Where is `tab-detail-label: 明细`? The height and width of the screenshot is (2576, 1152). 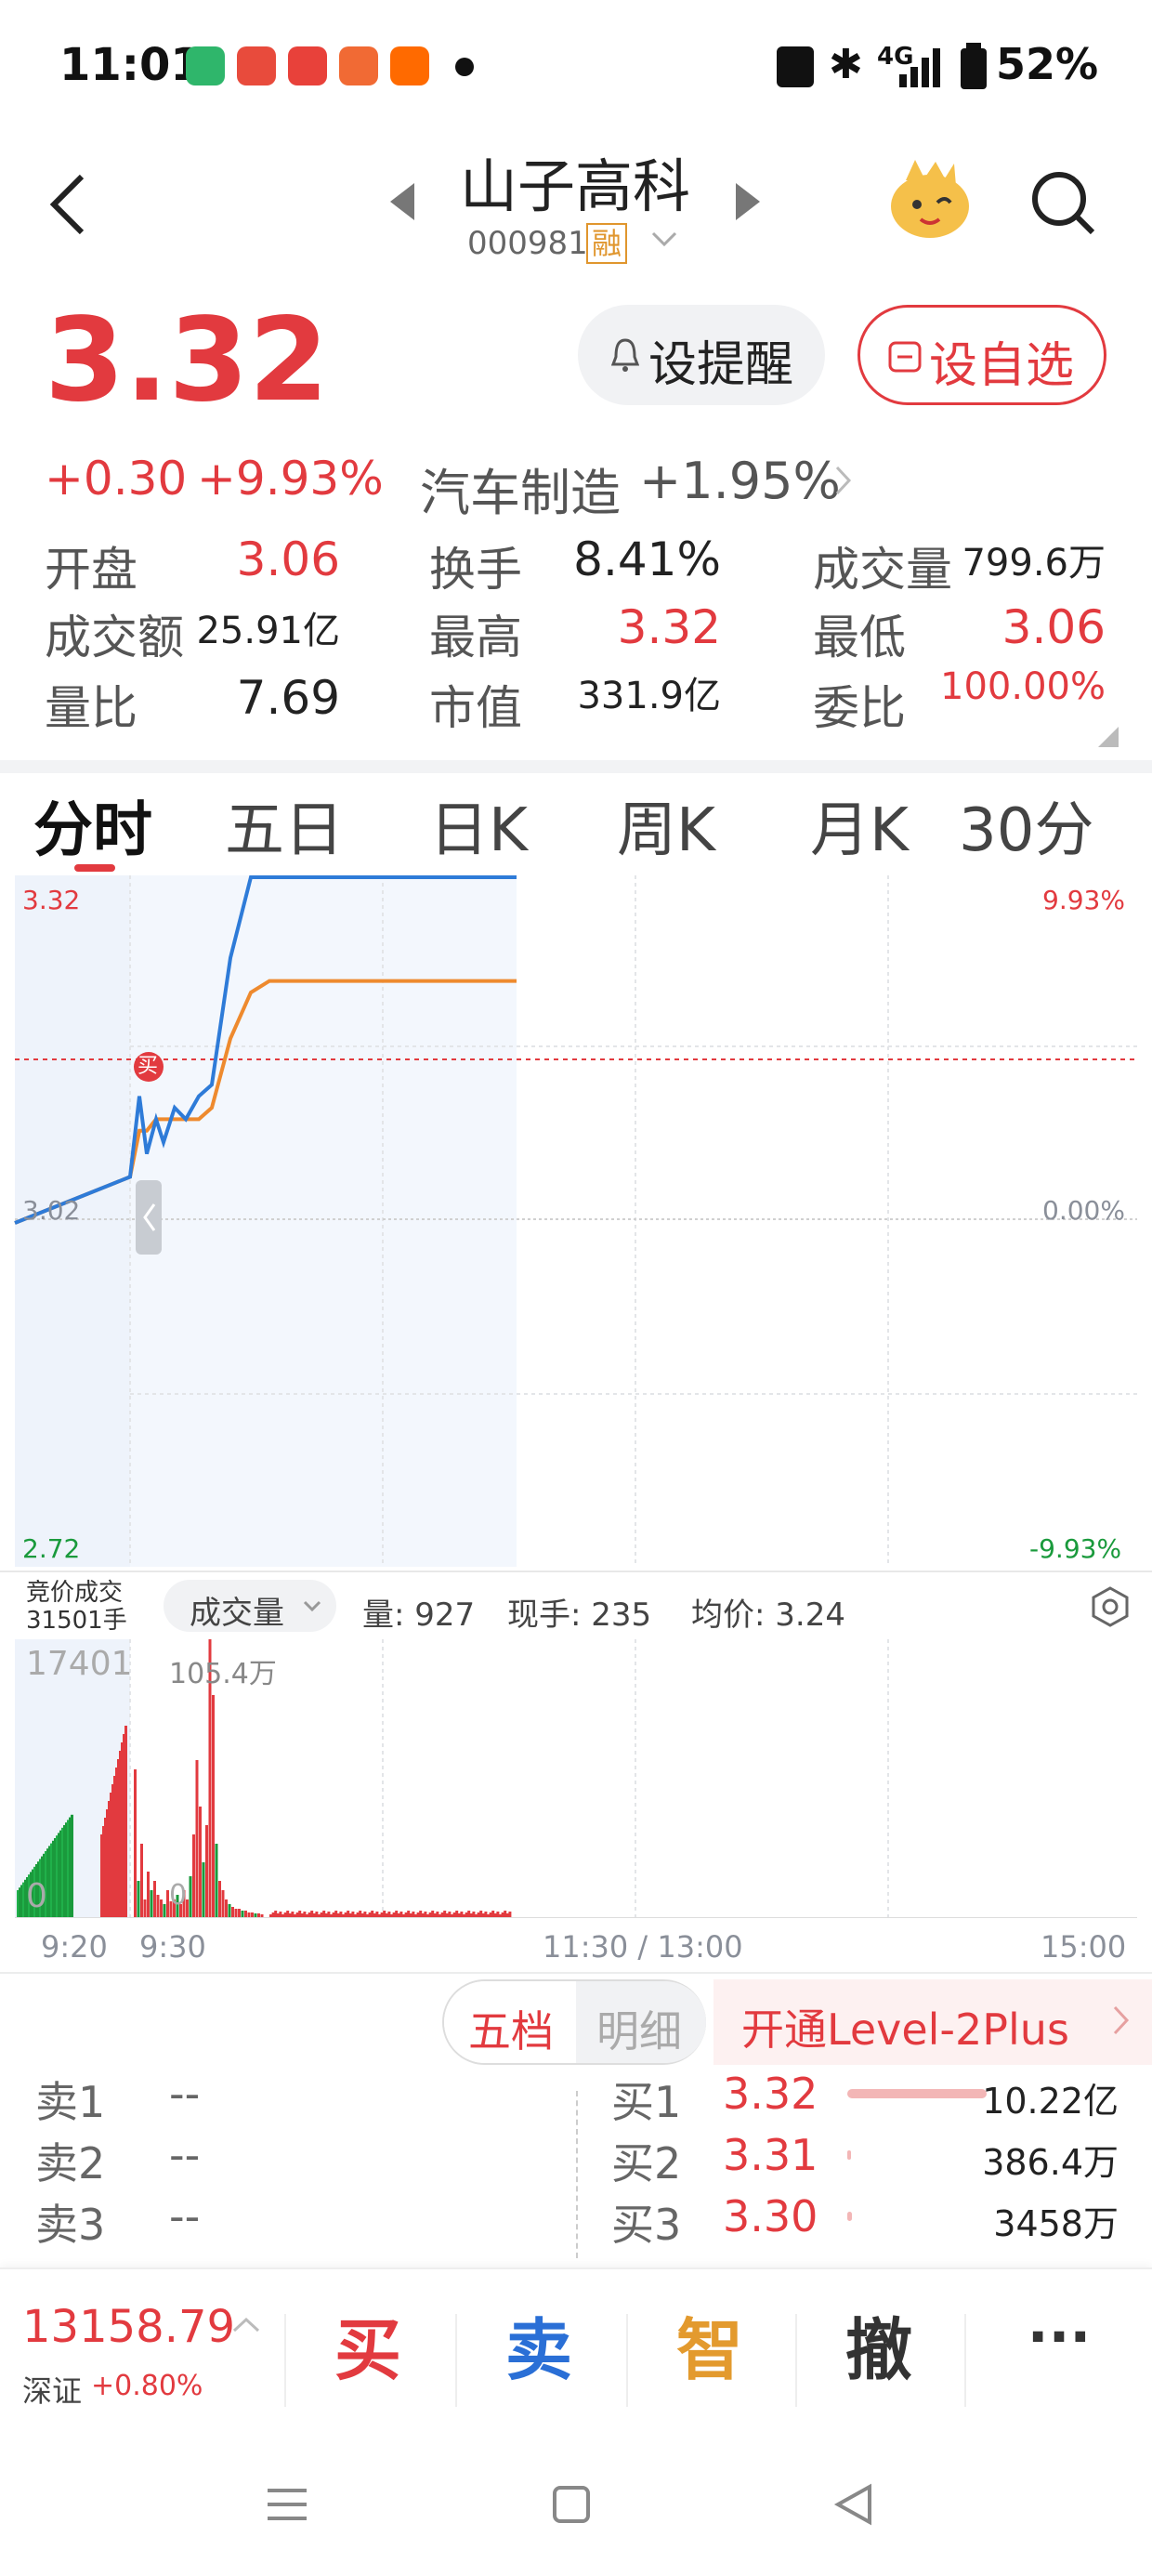
tab-detail-label: 明细 is located at coordinates (639, 2031).